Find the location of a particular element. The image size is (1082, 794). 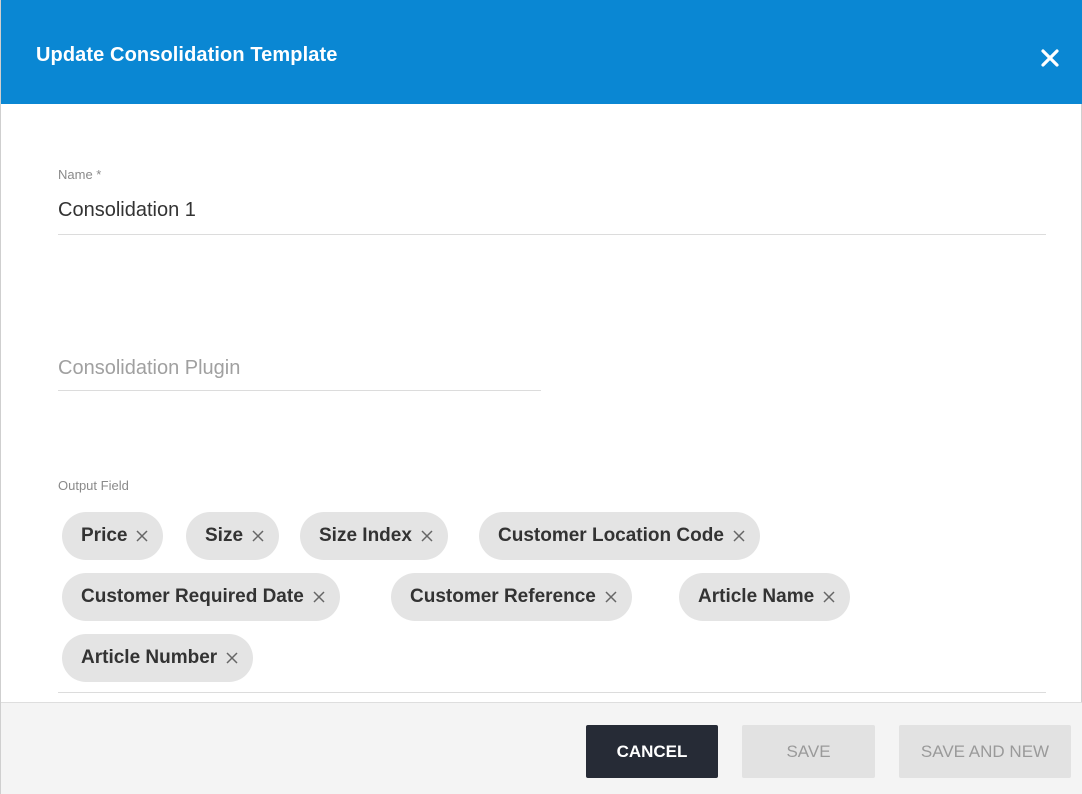

dialog-header: Update Consolidation Template is located at coordinates (541, 52).